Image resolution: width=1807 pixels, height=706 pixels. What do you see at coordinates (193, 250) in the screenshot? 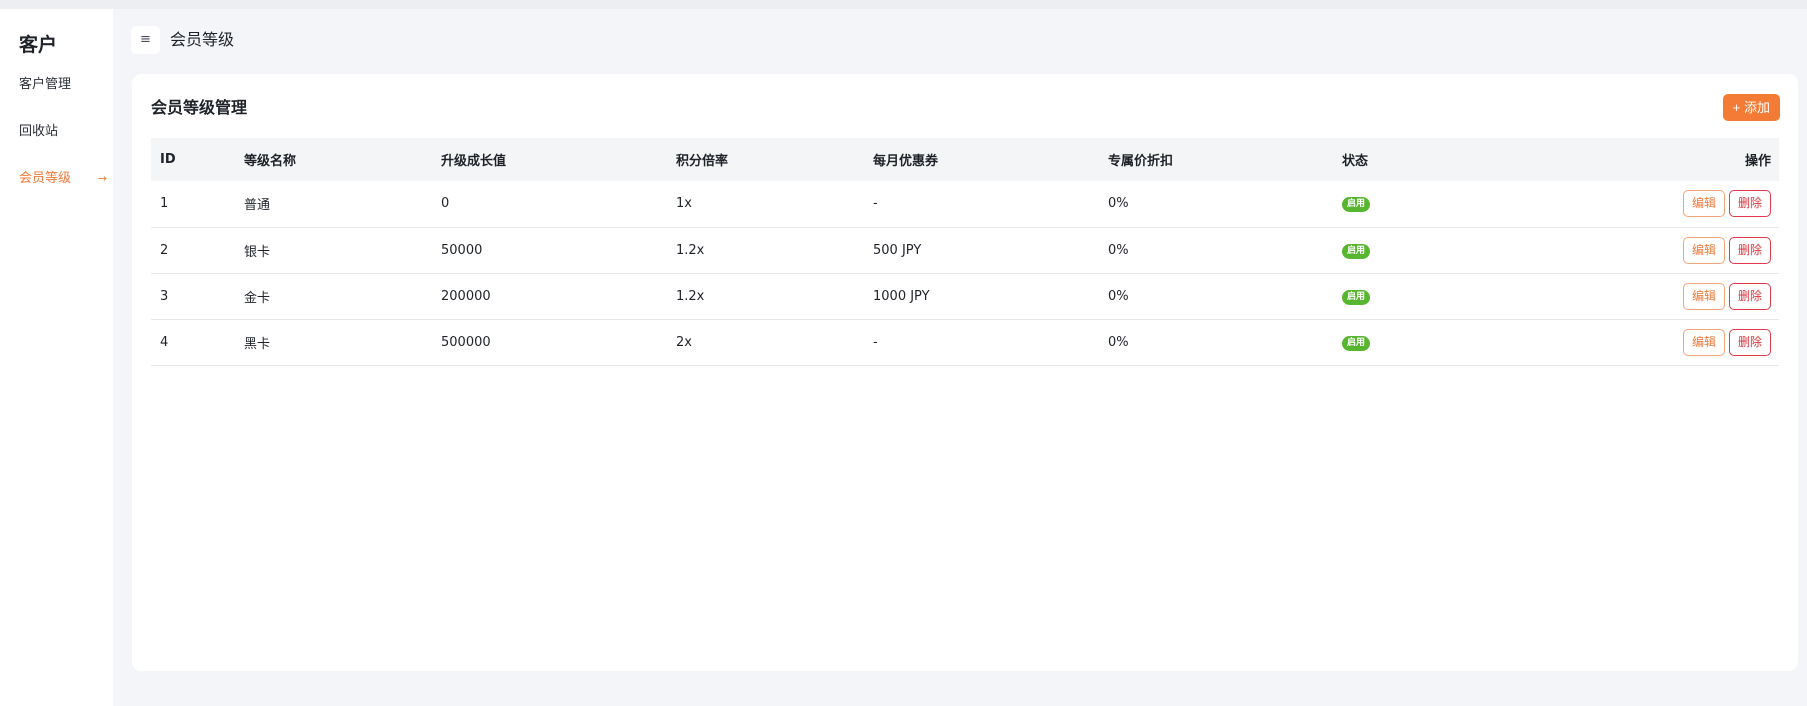
I see `cell-id: 2` at bounding box center [193, 250].